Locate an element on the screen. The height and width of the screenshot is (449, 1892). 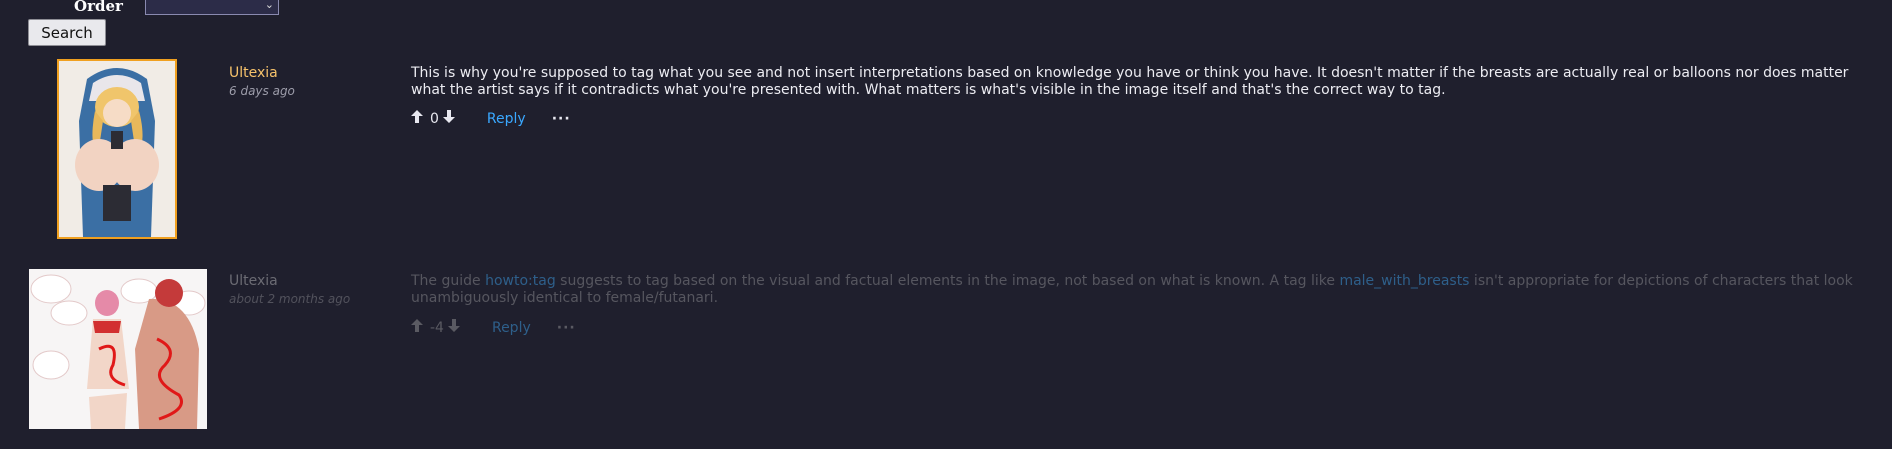
order-label: Order is located at coordinates (98, 7).